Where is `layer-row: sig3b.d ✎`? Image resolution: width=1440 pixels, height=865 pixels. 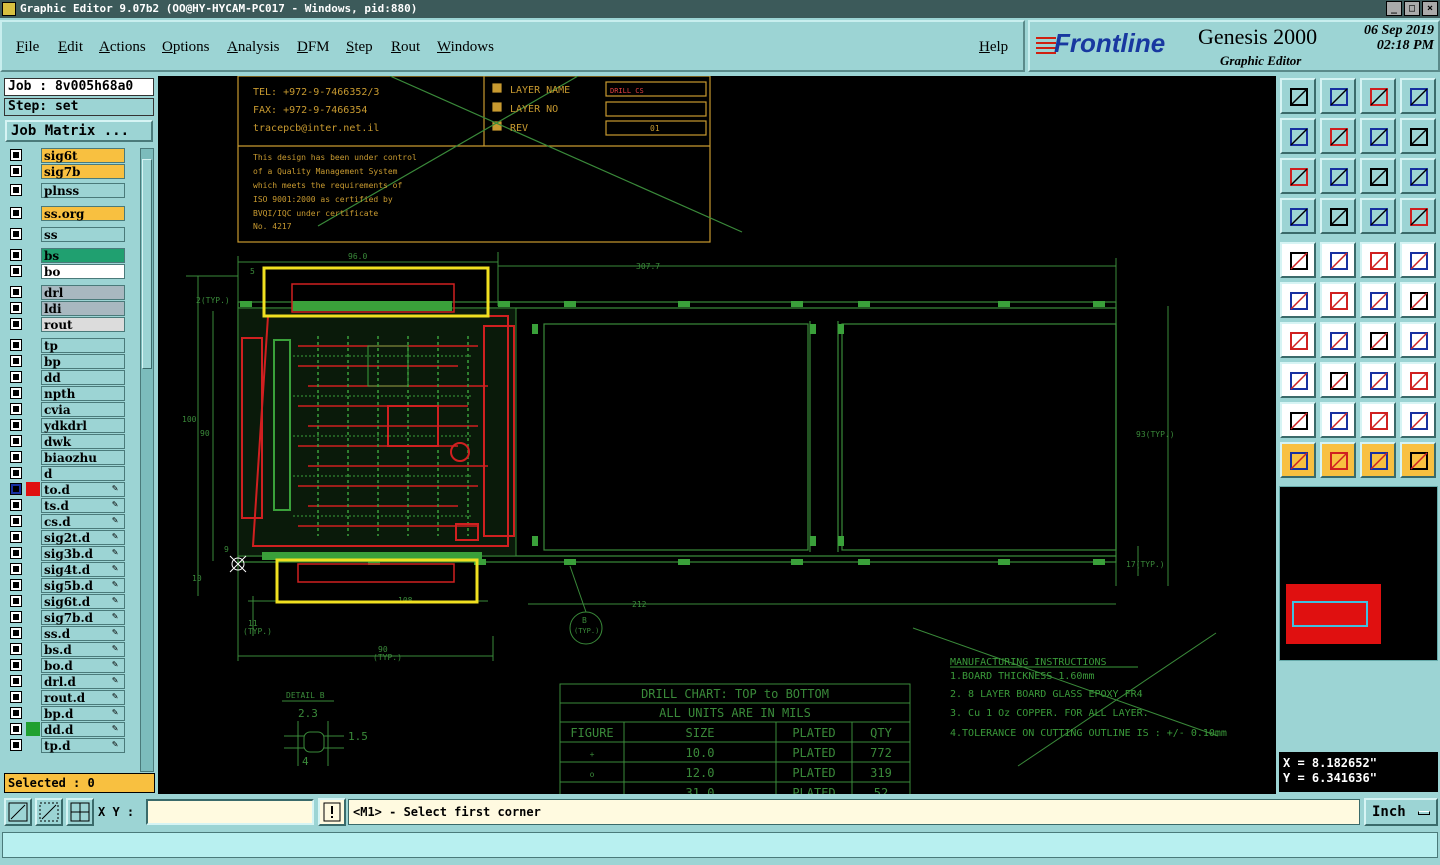 layer-row: sig3b.d ✎ is located at coordinates (72, 553).